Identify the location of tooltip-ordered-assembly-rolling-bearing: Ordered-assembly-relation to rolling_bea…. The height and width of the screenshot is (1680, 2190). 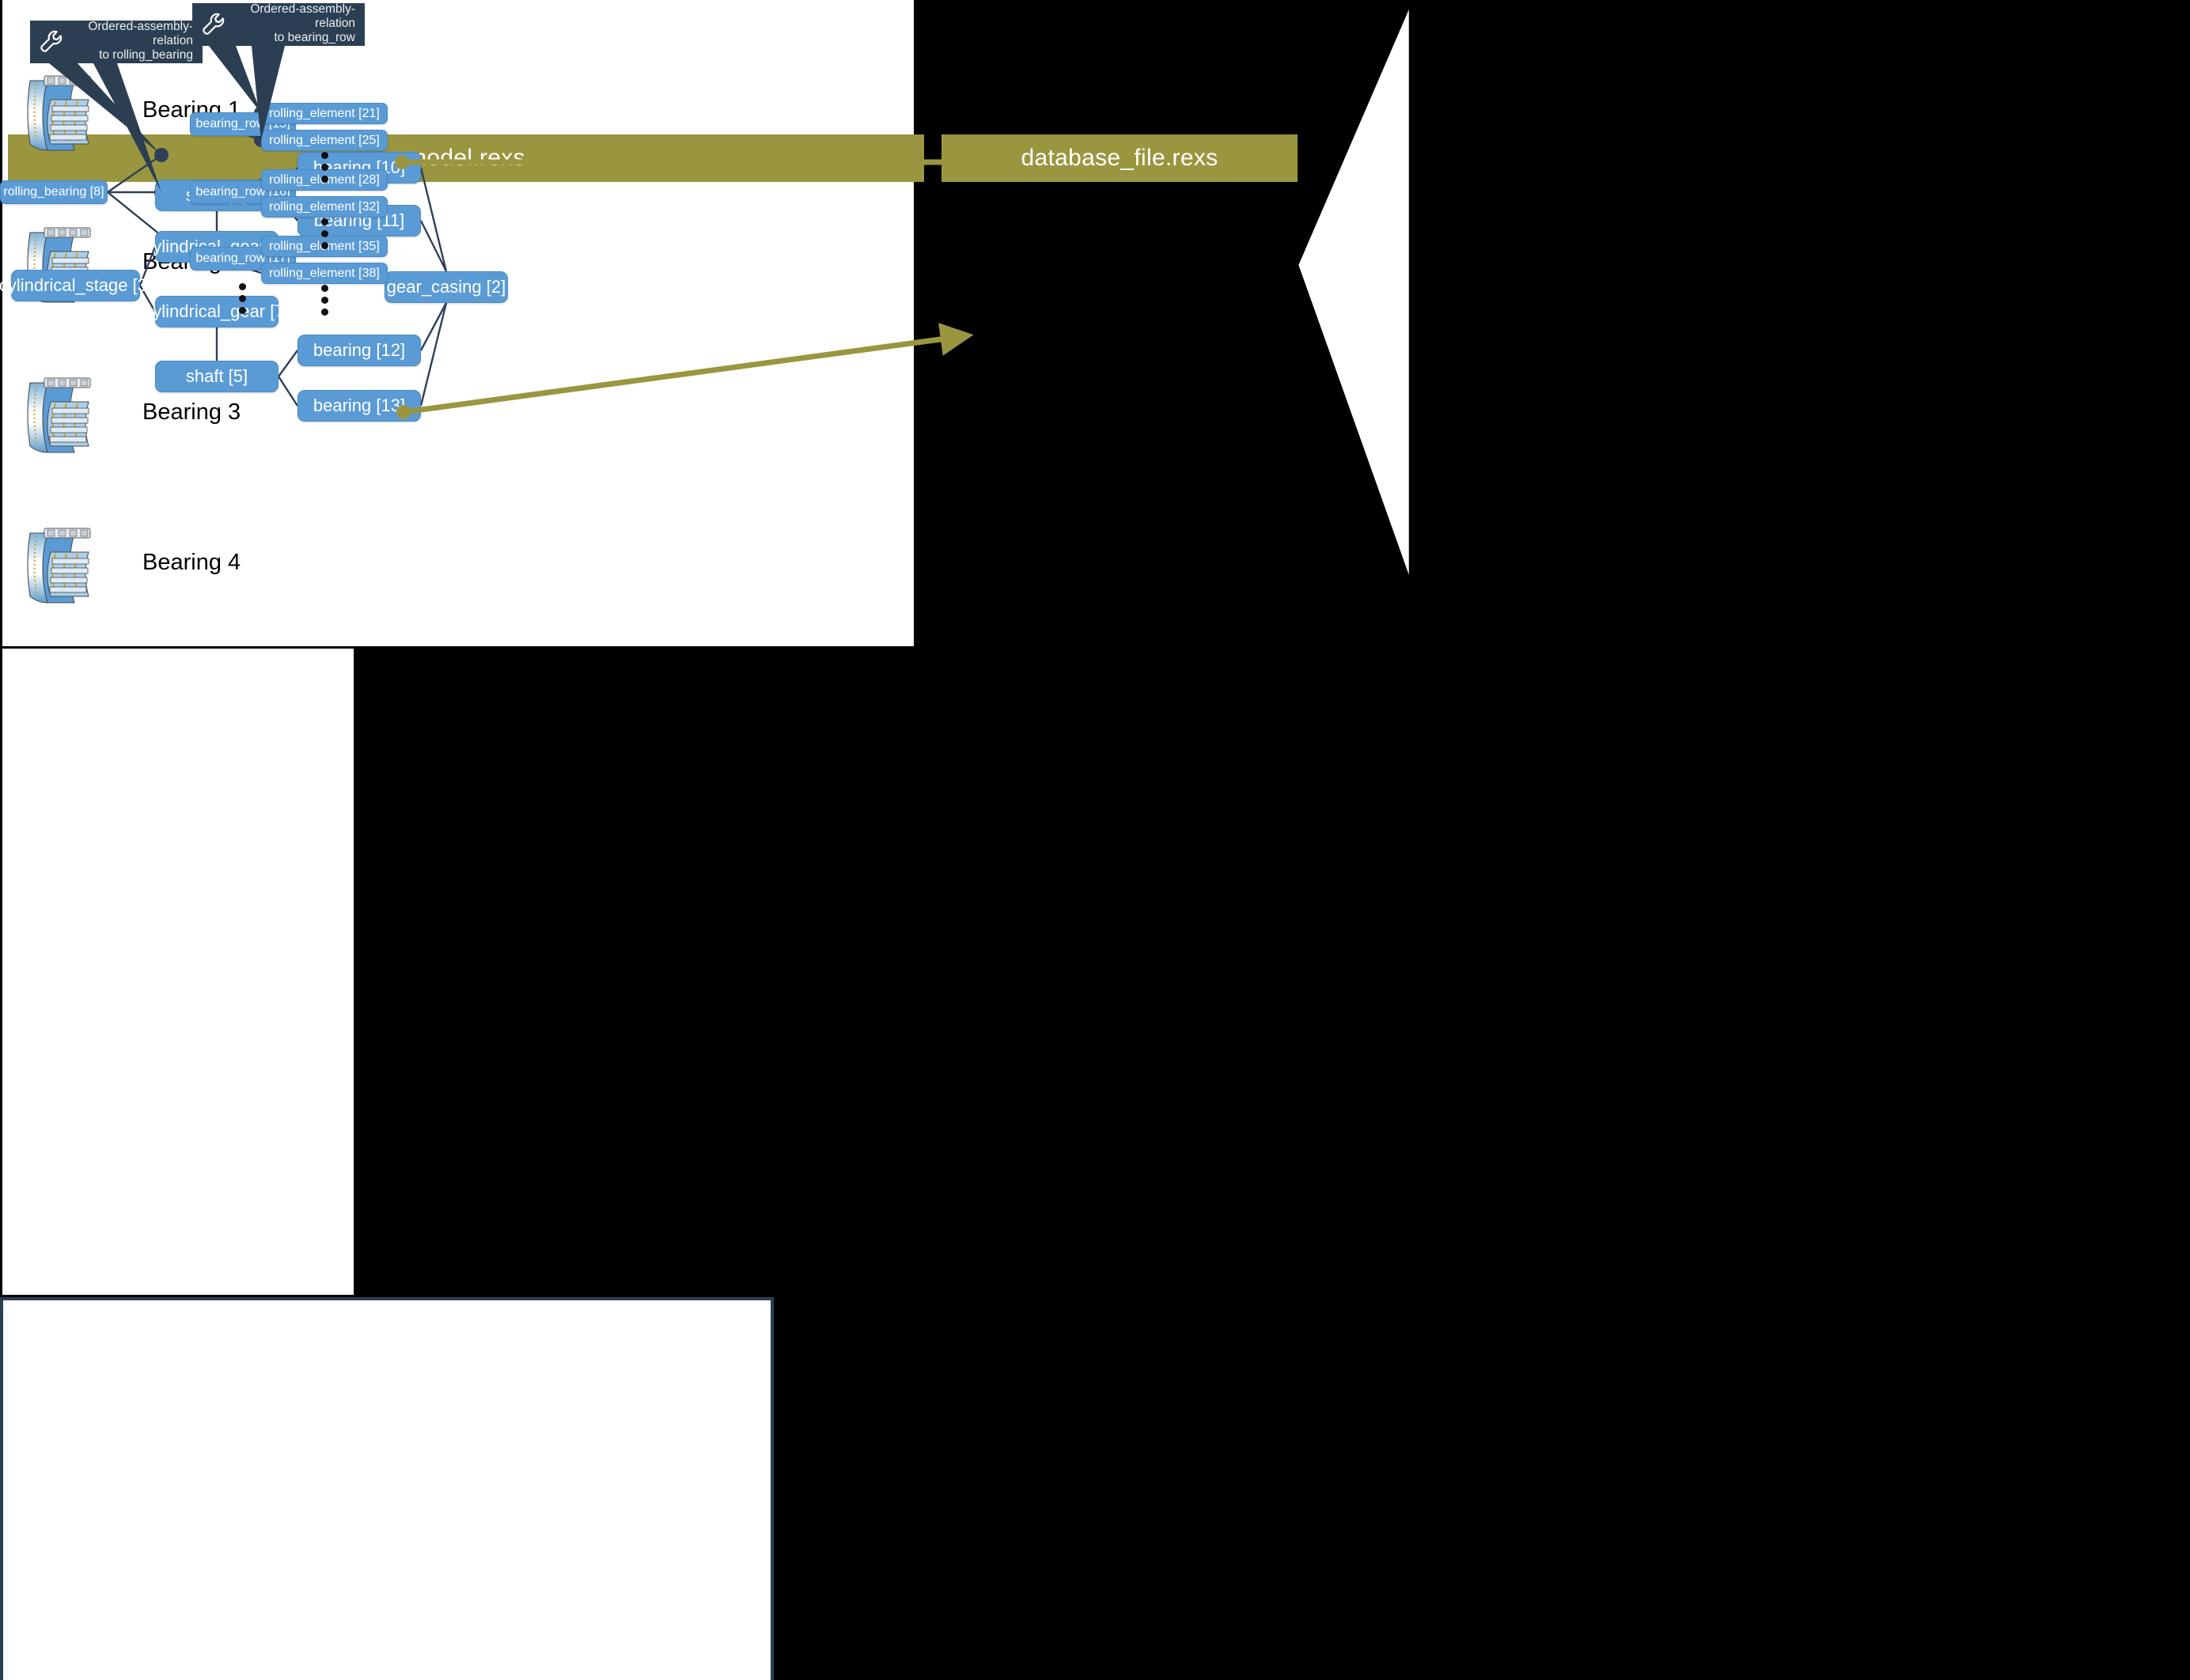
(117, 41).